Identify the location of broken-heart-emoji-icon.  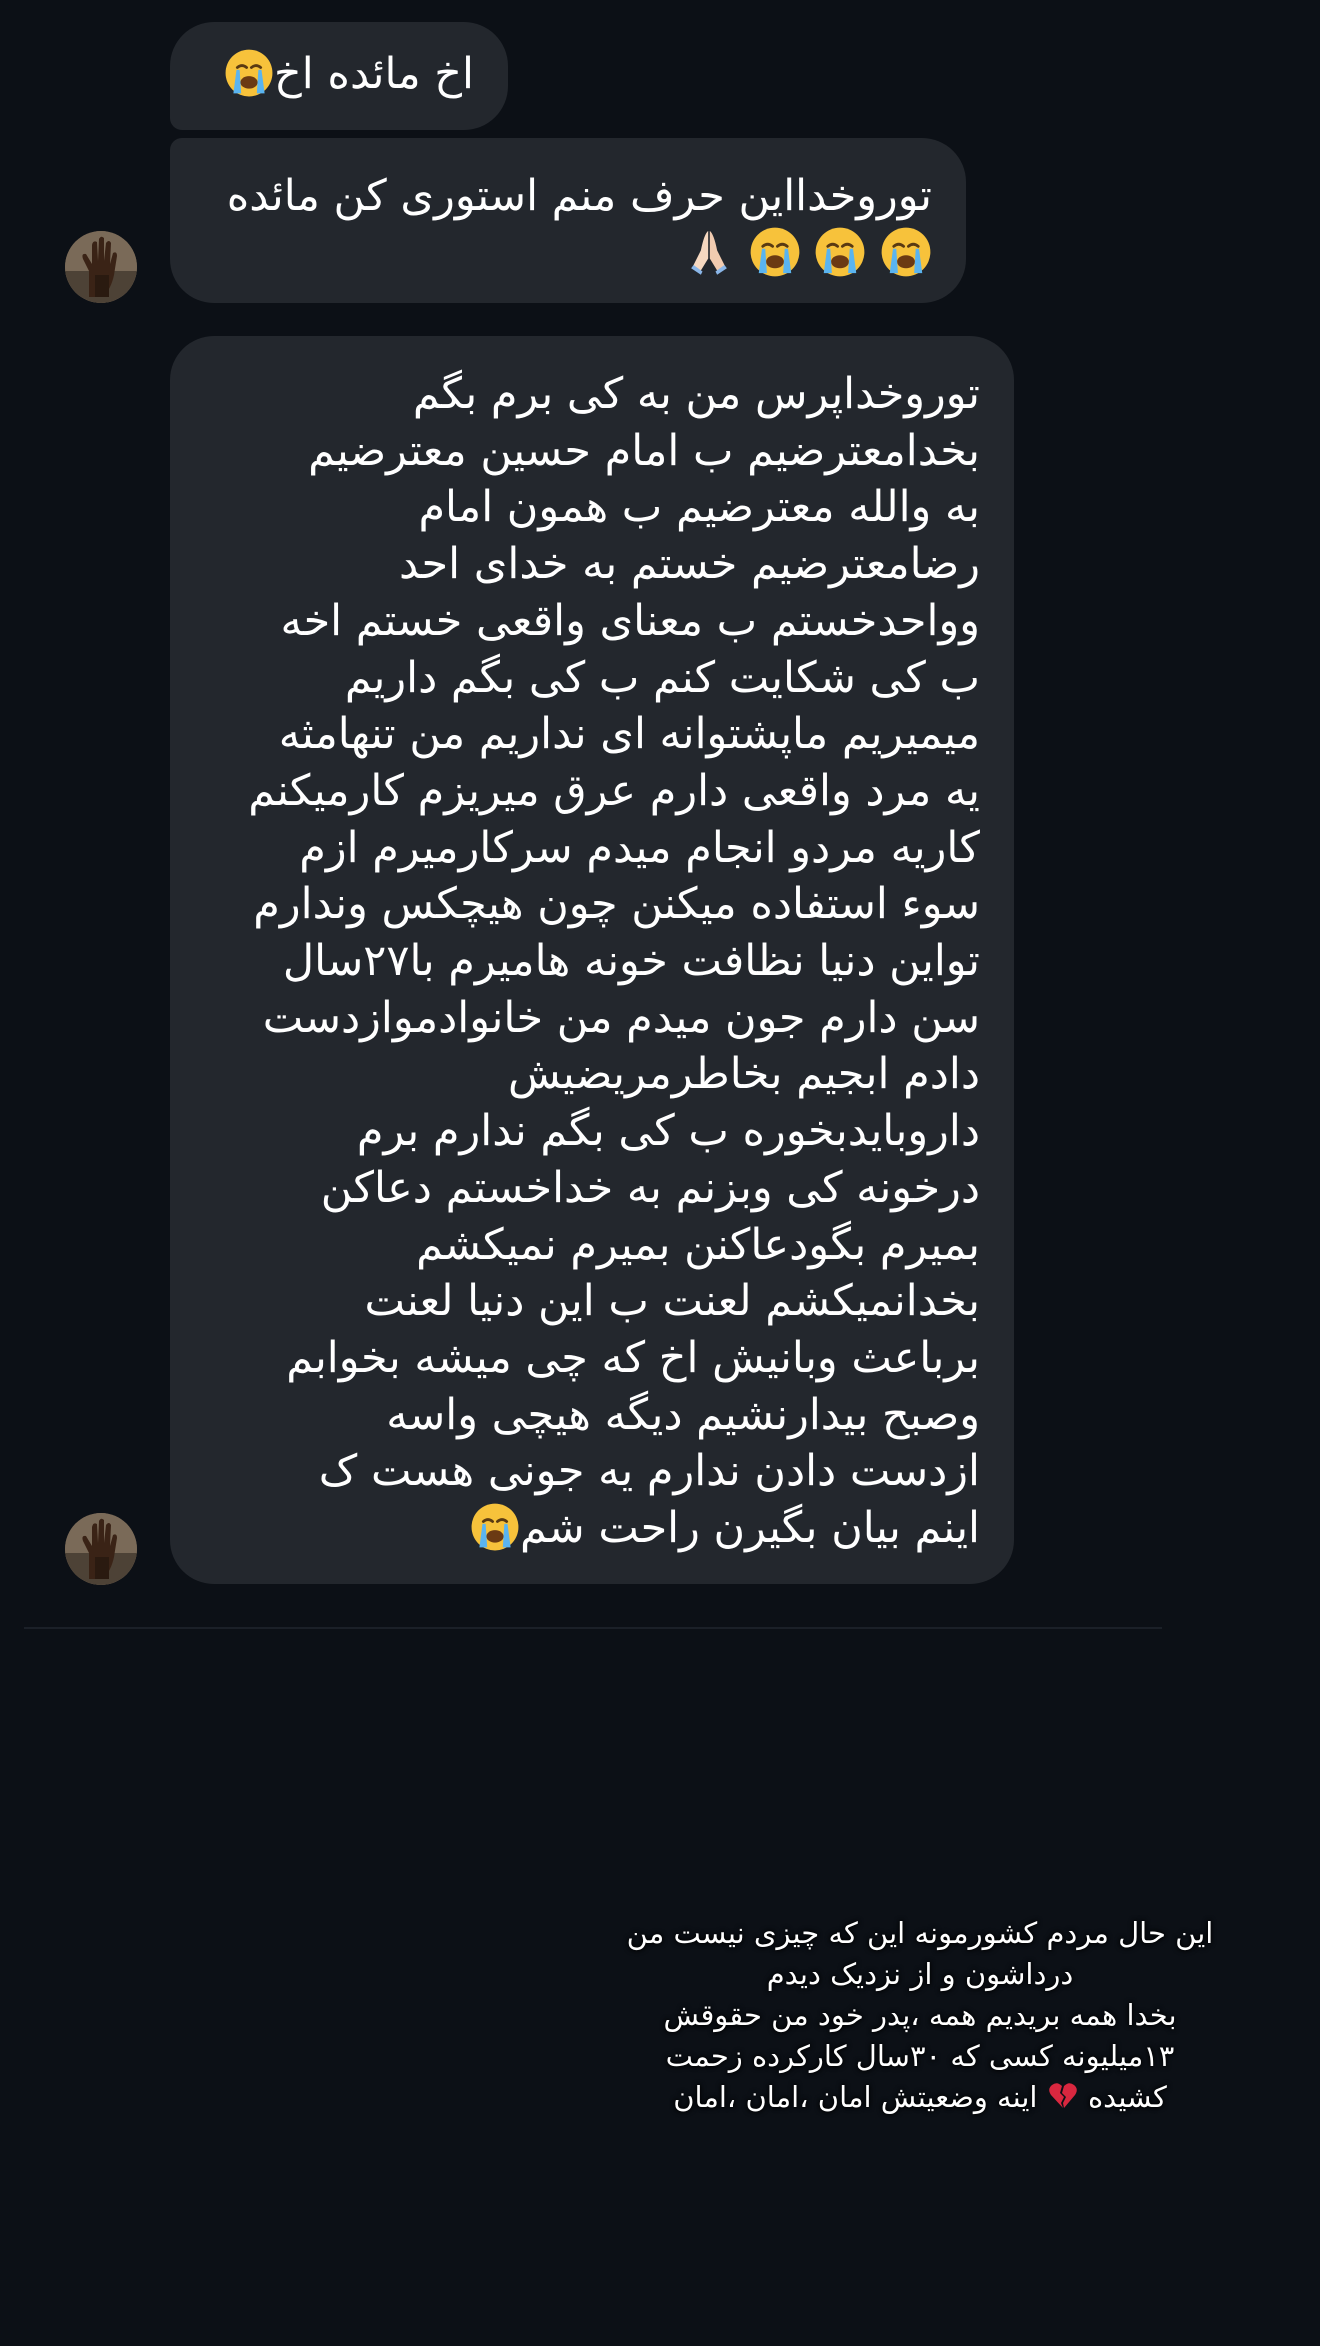
(1063, 2095).